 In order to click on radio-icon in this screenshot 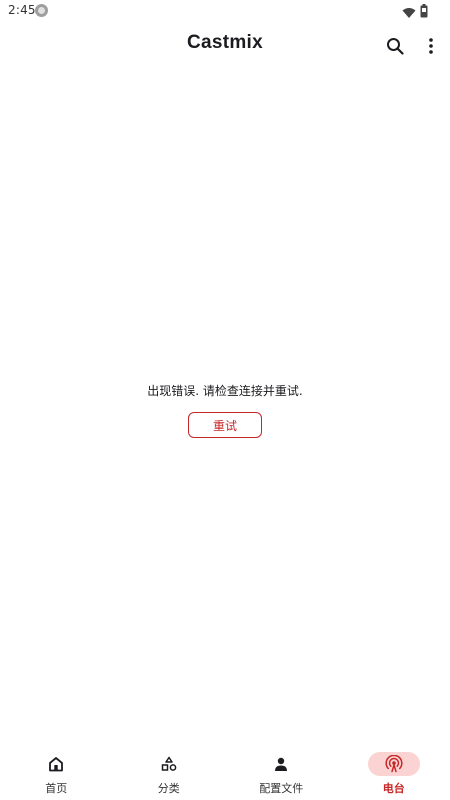, I will do `click(393, 764)`.